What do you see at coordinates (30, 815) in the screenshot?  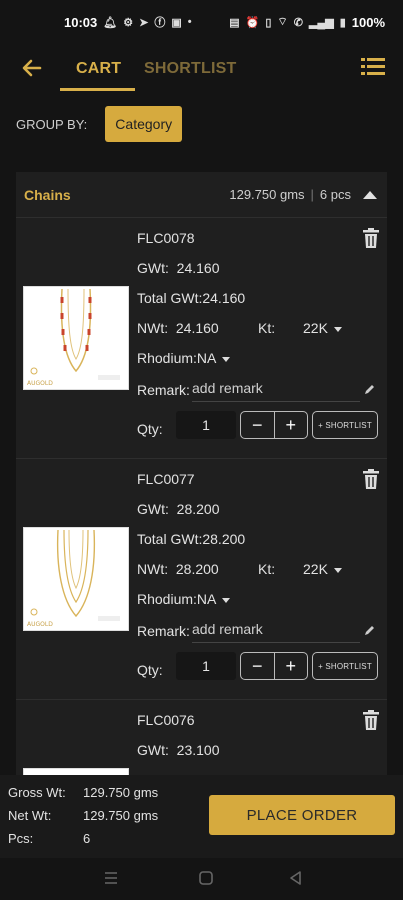 I see `net-weight-label: Net Wt:` at bounding box center [30, 815].